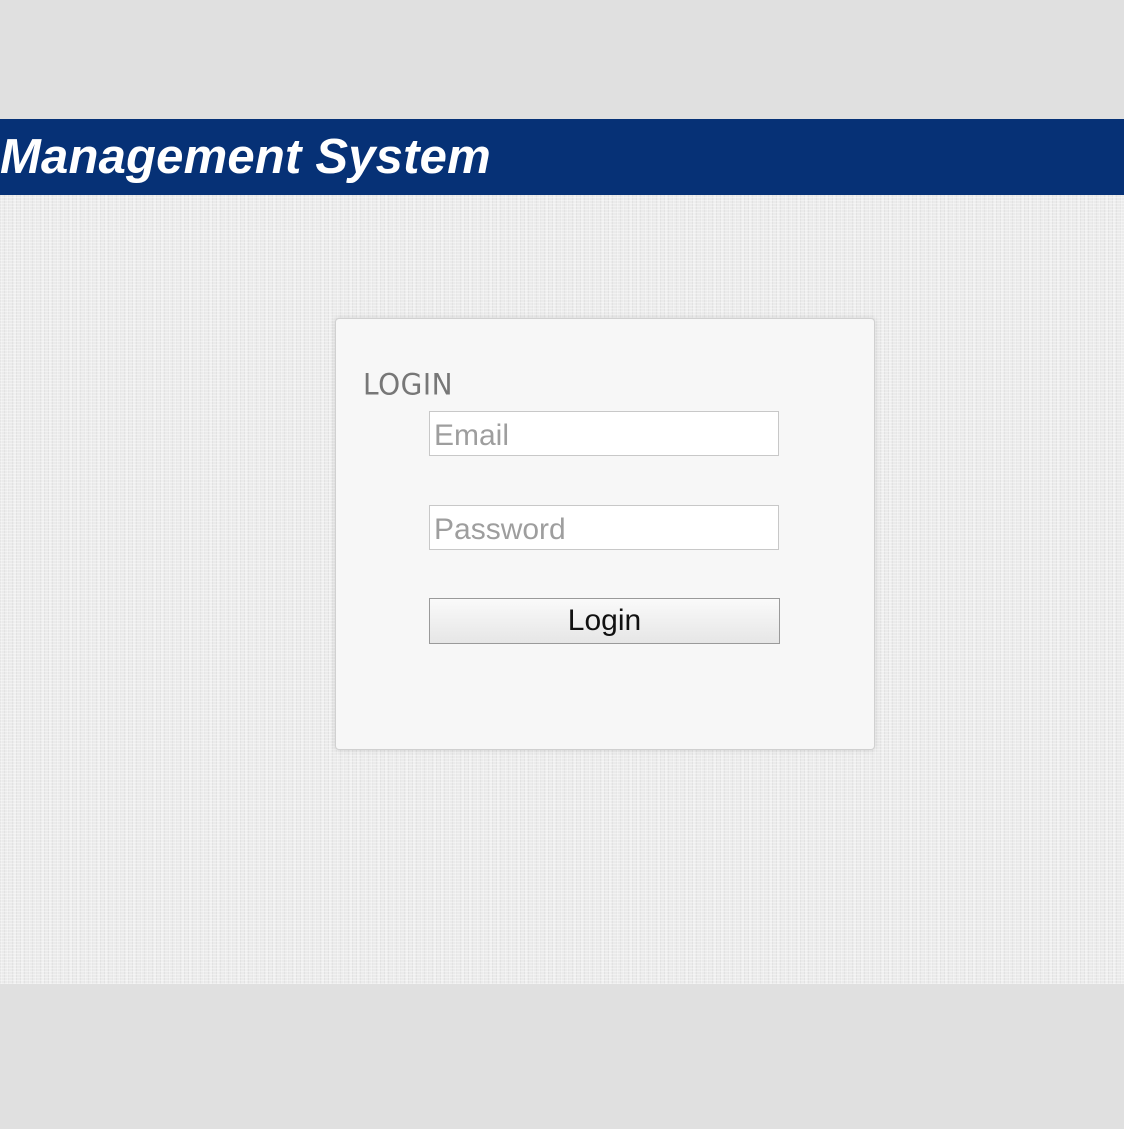 The image size is (1124, 1129). I want to click on login-heading: LOGIN, so click(408, 384).